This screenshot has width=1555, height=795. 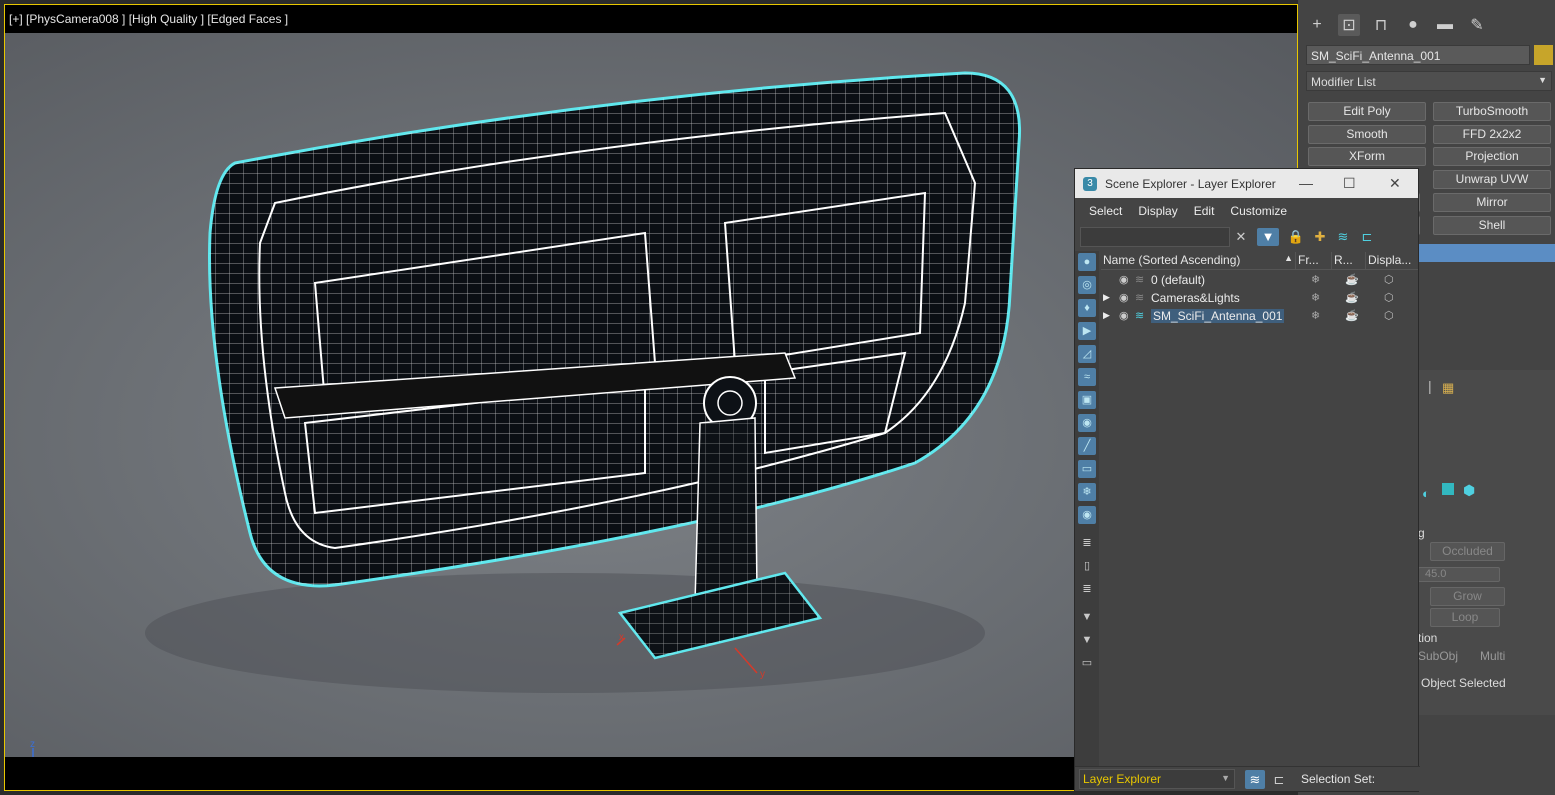 What do you see at coordinates (1426, 493) in the screenshot?
I see `element-icon: ◐` at bounding box center [1426, 493].